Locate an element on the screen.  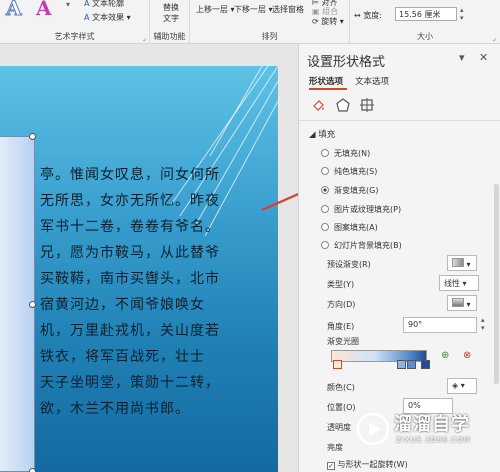
checkbox-checked-icon: ✓ is located at coordinates (331, 466).